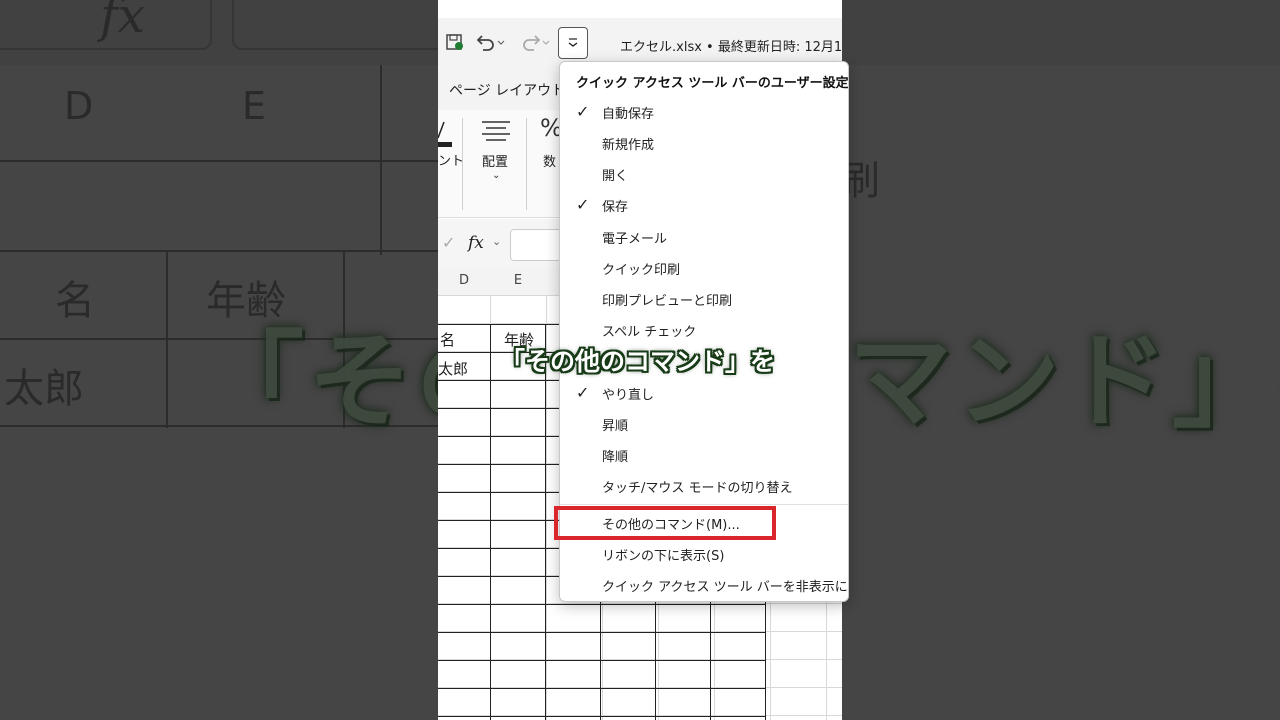 The height and width of the screenshot is (720, 1280). I want to click on menu-item-new: 新規作成, so click(704, 143).